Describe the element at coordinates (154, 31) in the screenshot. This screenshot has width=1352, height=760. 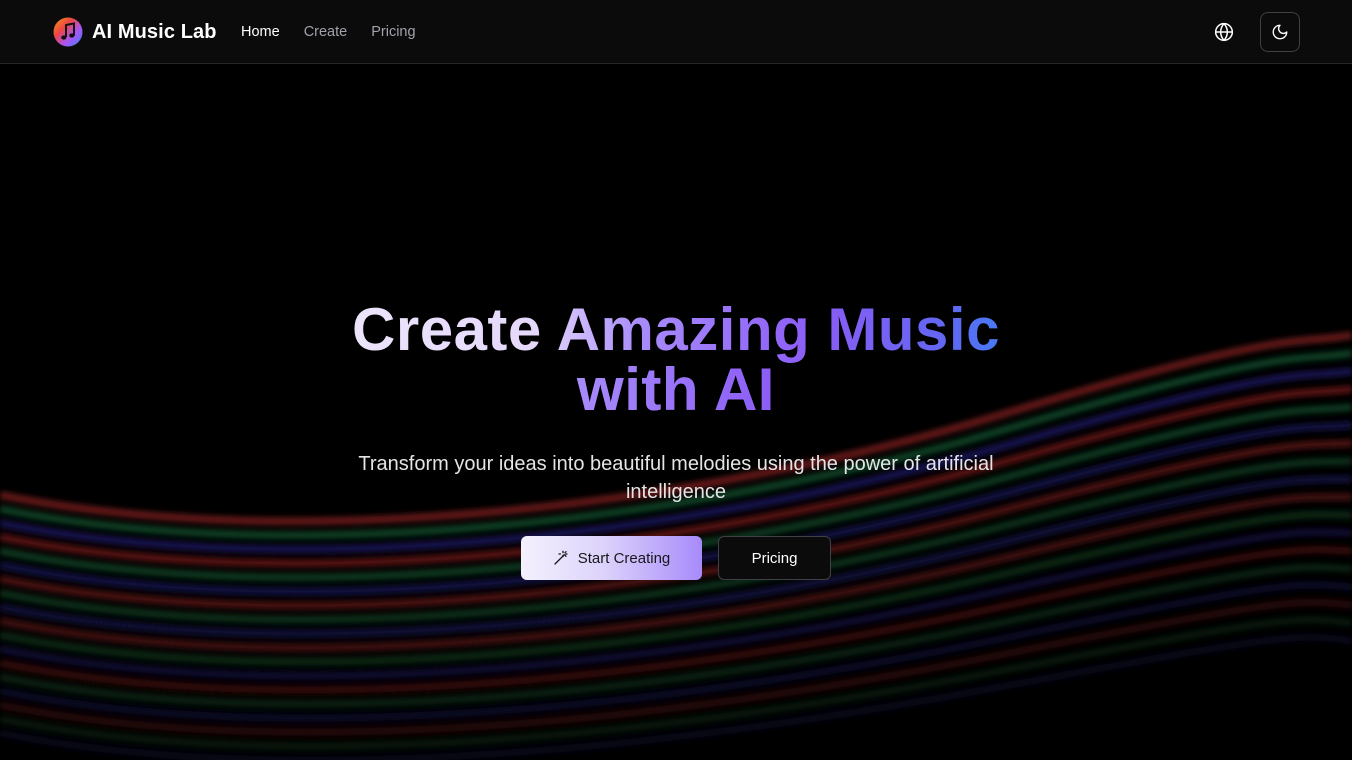
I see `brand-name: AI Music Lab` at that location.